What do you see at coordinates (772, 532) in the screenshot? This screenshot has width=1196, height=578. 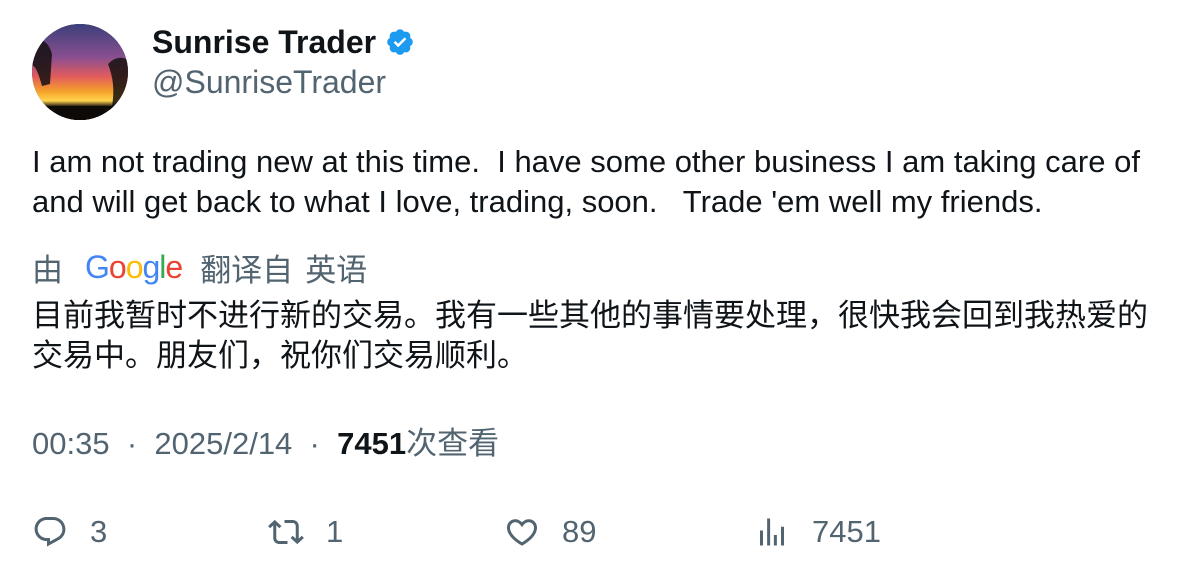 I see `analytics-bars-icon` at bounding box center [772, 532].